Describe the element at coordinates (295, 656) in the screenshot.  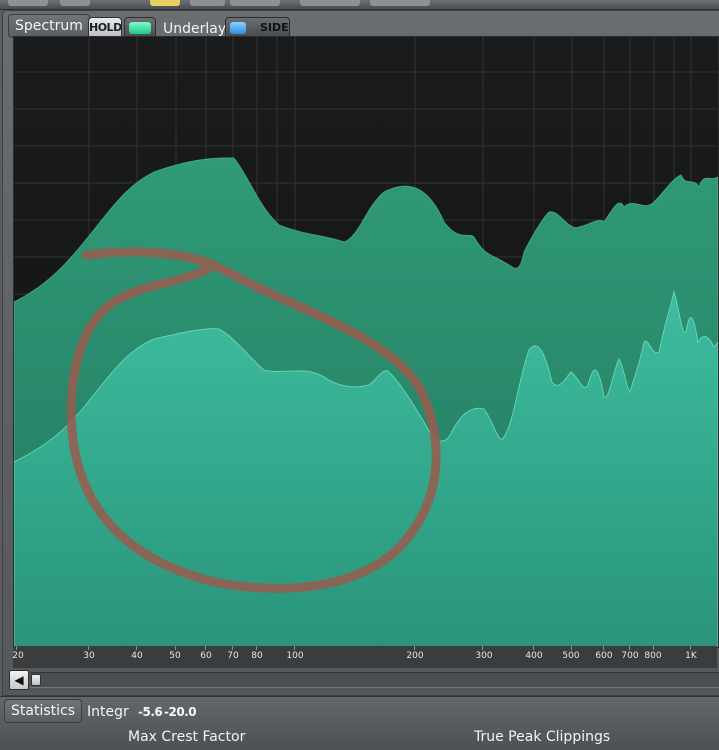
I see `freq-tick-label: 100` at that location.